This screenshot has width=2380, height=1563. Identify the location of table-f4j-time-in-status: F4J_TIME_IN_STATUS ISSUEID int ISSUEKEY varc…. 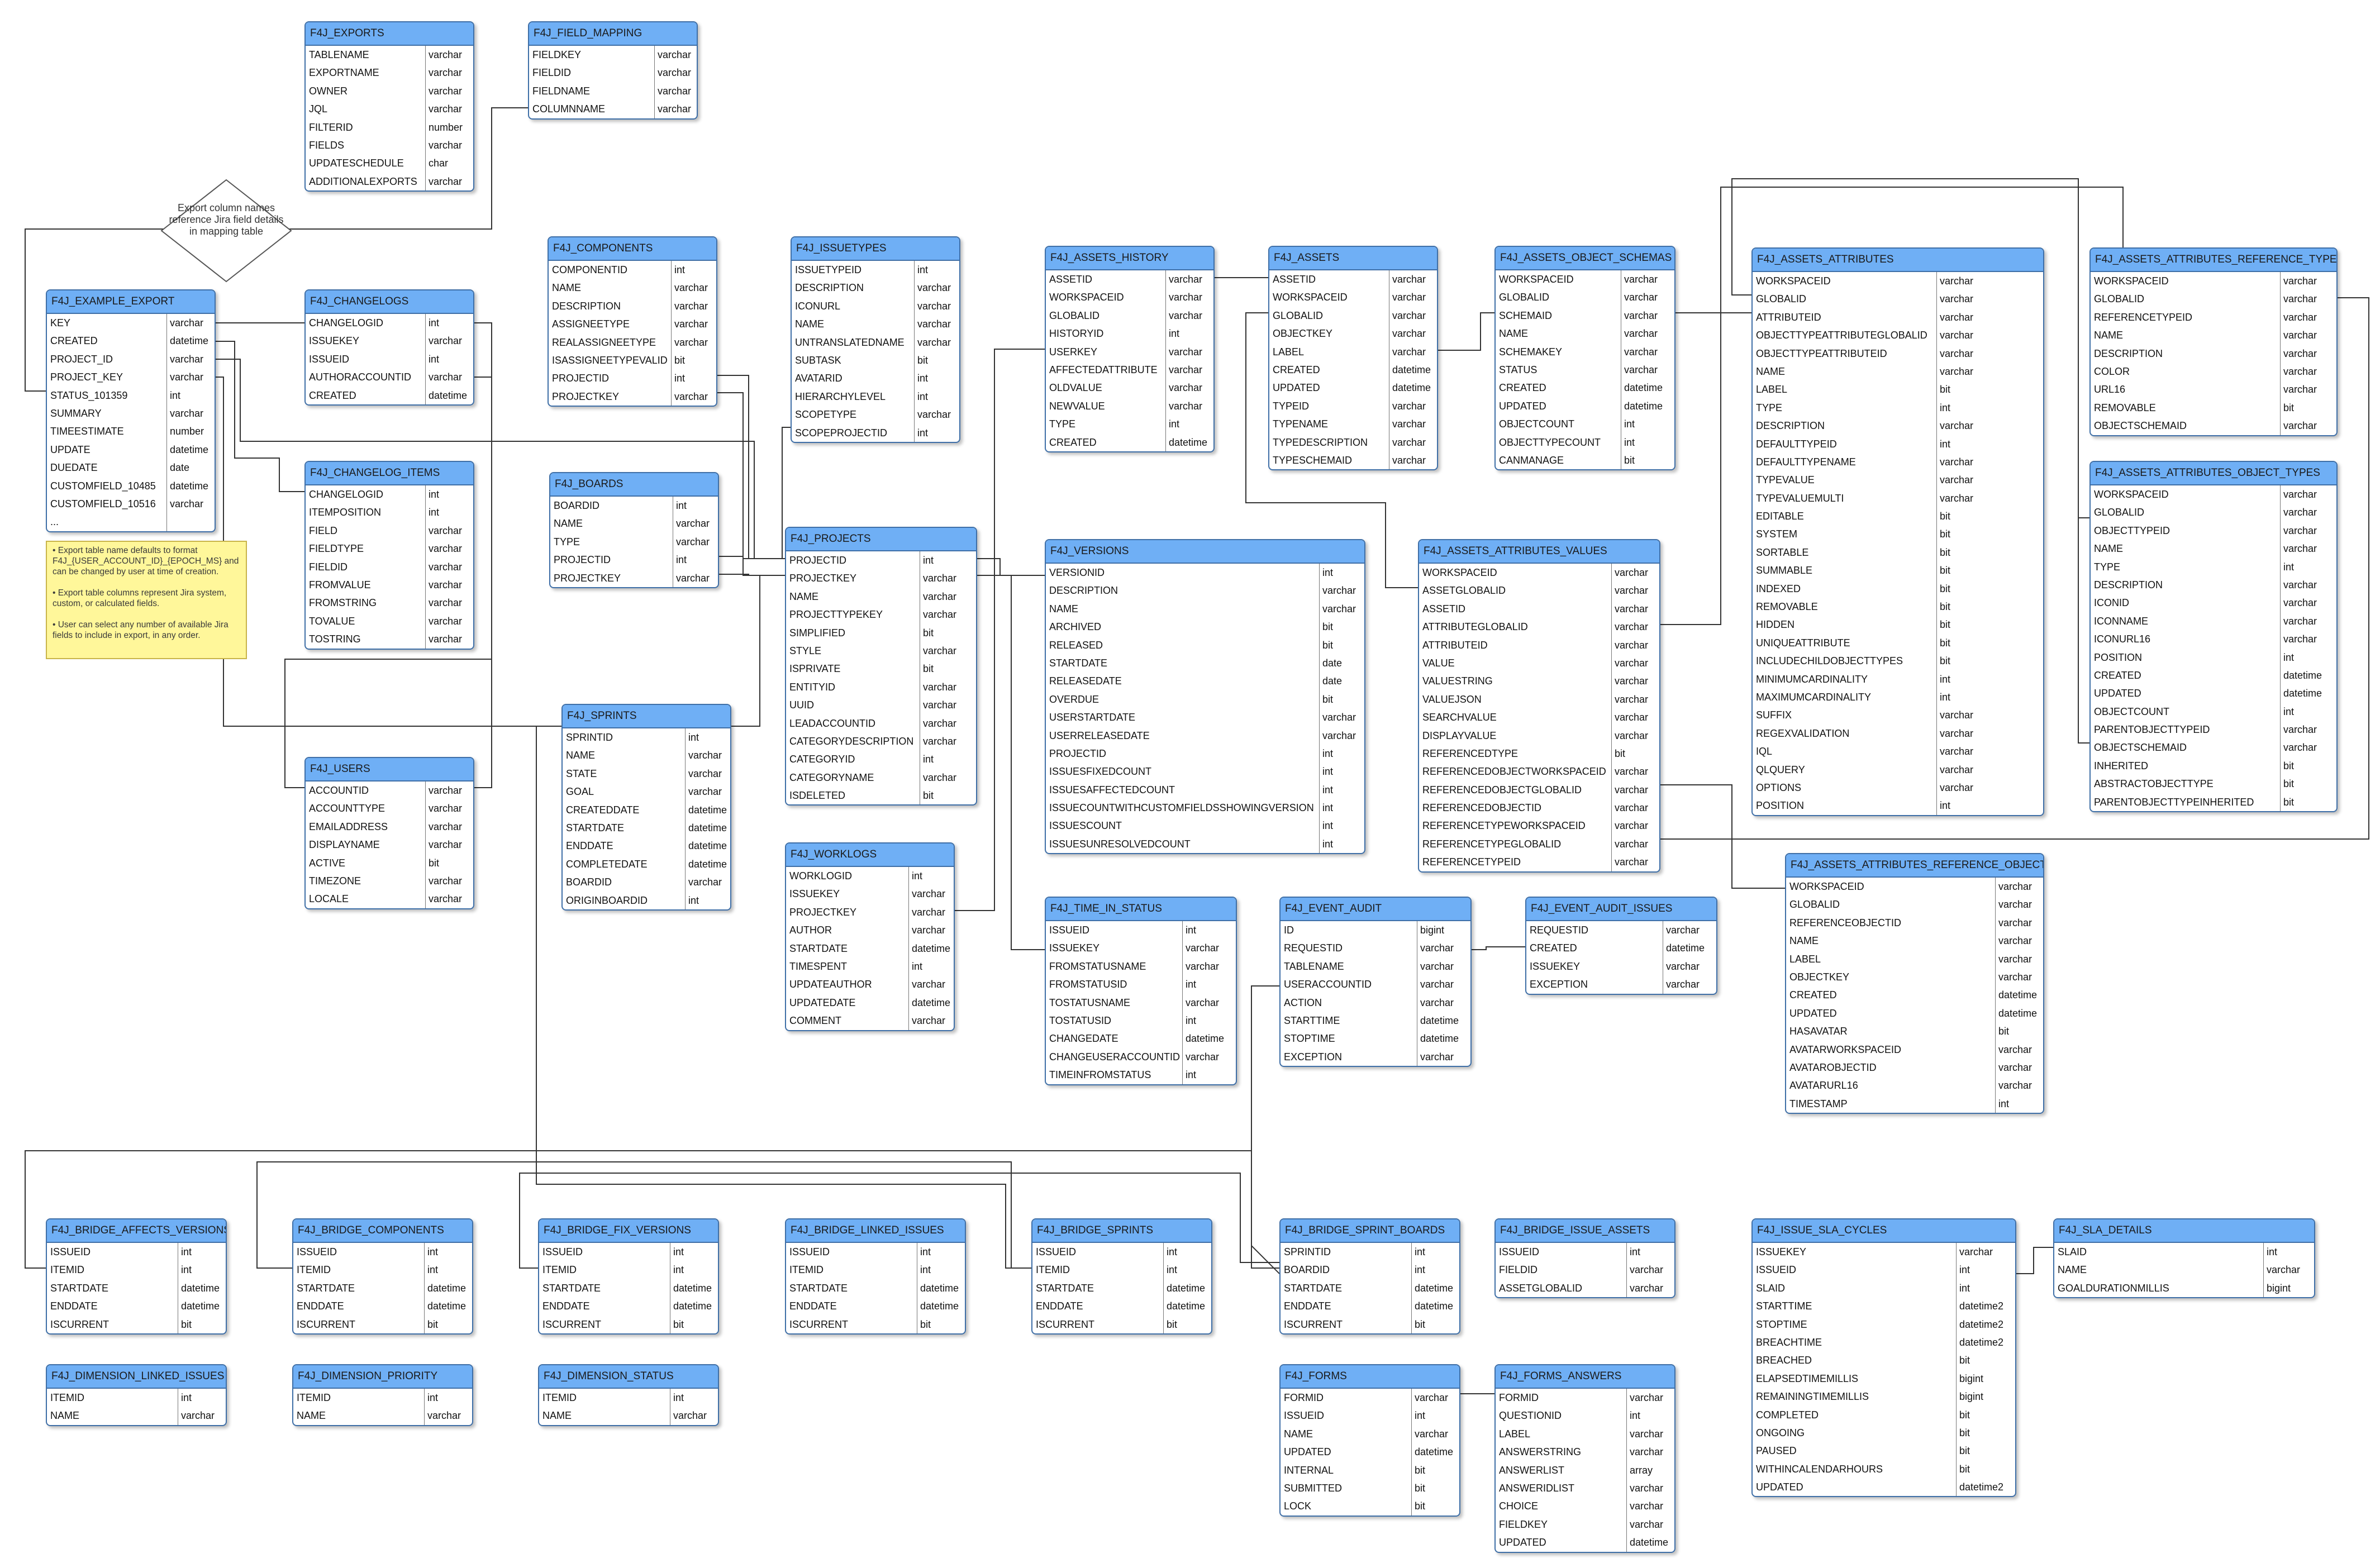
(1141, 991).